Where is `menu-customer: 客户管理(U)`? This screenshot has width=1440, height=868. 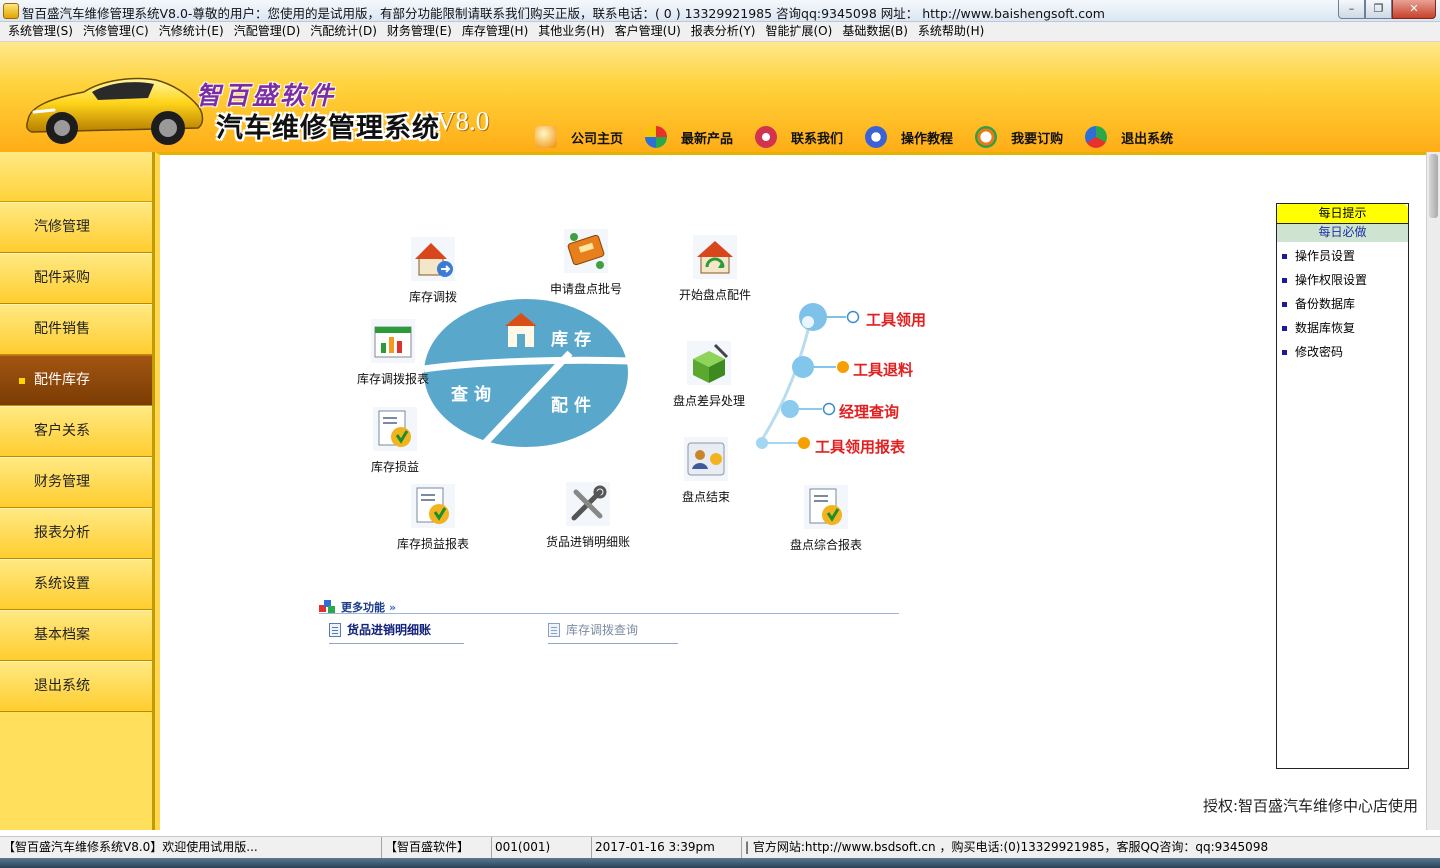 menu-customer: 客户管理(U) is located at coordinates (648, 31).